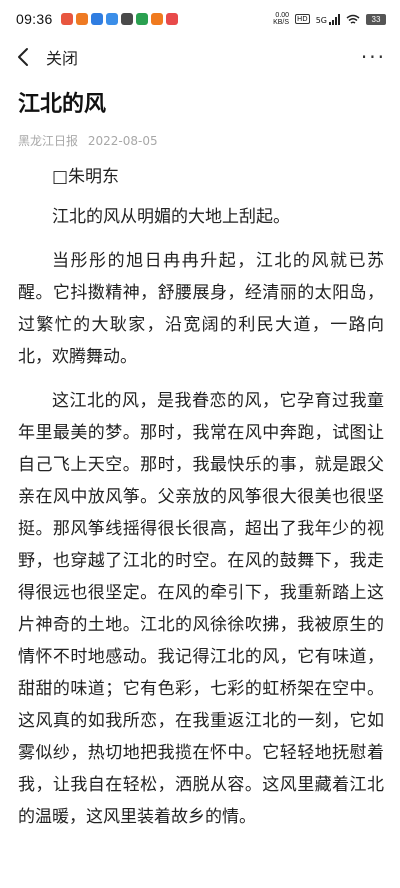 This screenshot has width=400, height=888. Describe the element at coordinates (48, 141) in the screenshot. I see `article-source: 黑龙江日报` at that location.